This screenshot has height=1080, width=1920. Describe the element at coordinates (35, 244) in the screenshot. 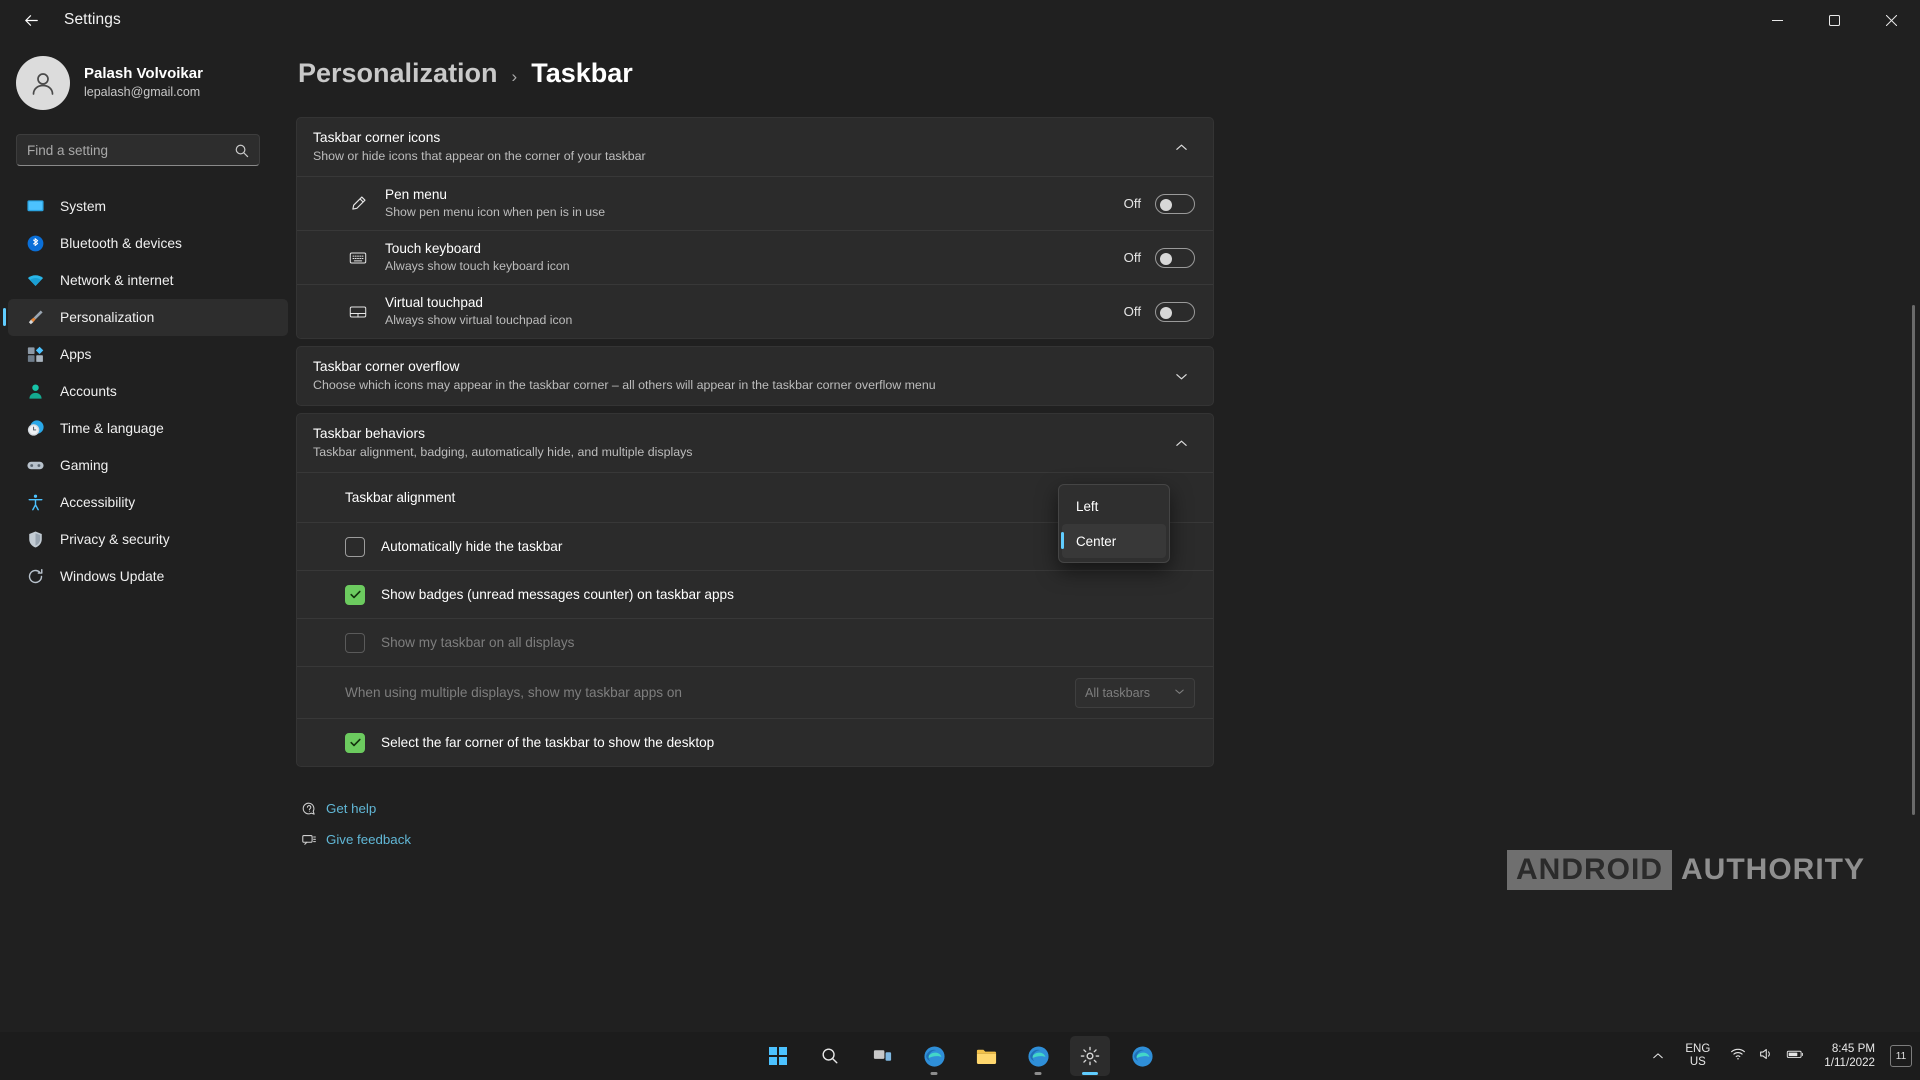

I see `bluetooth-icon` at that location.